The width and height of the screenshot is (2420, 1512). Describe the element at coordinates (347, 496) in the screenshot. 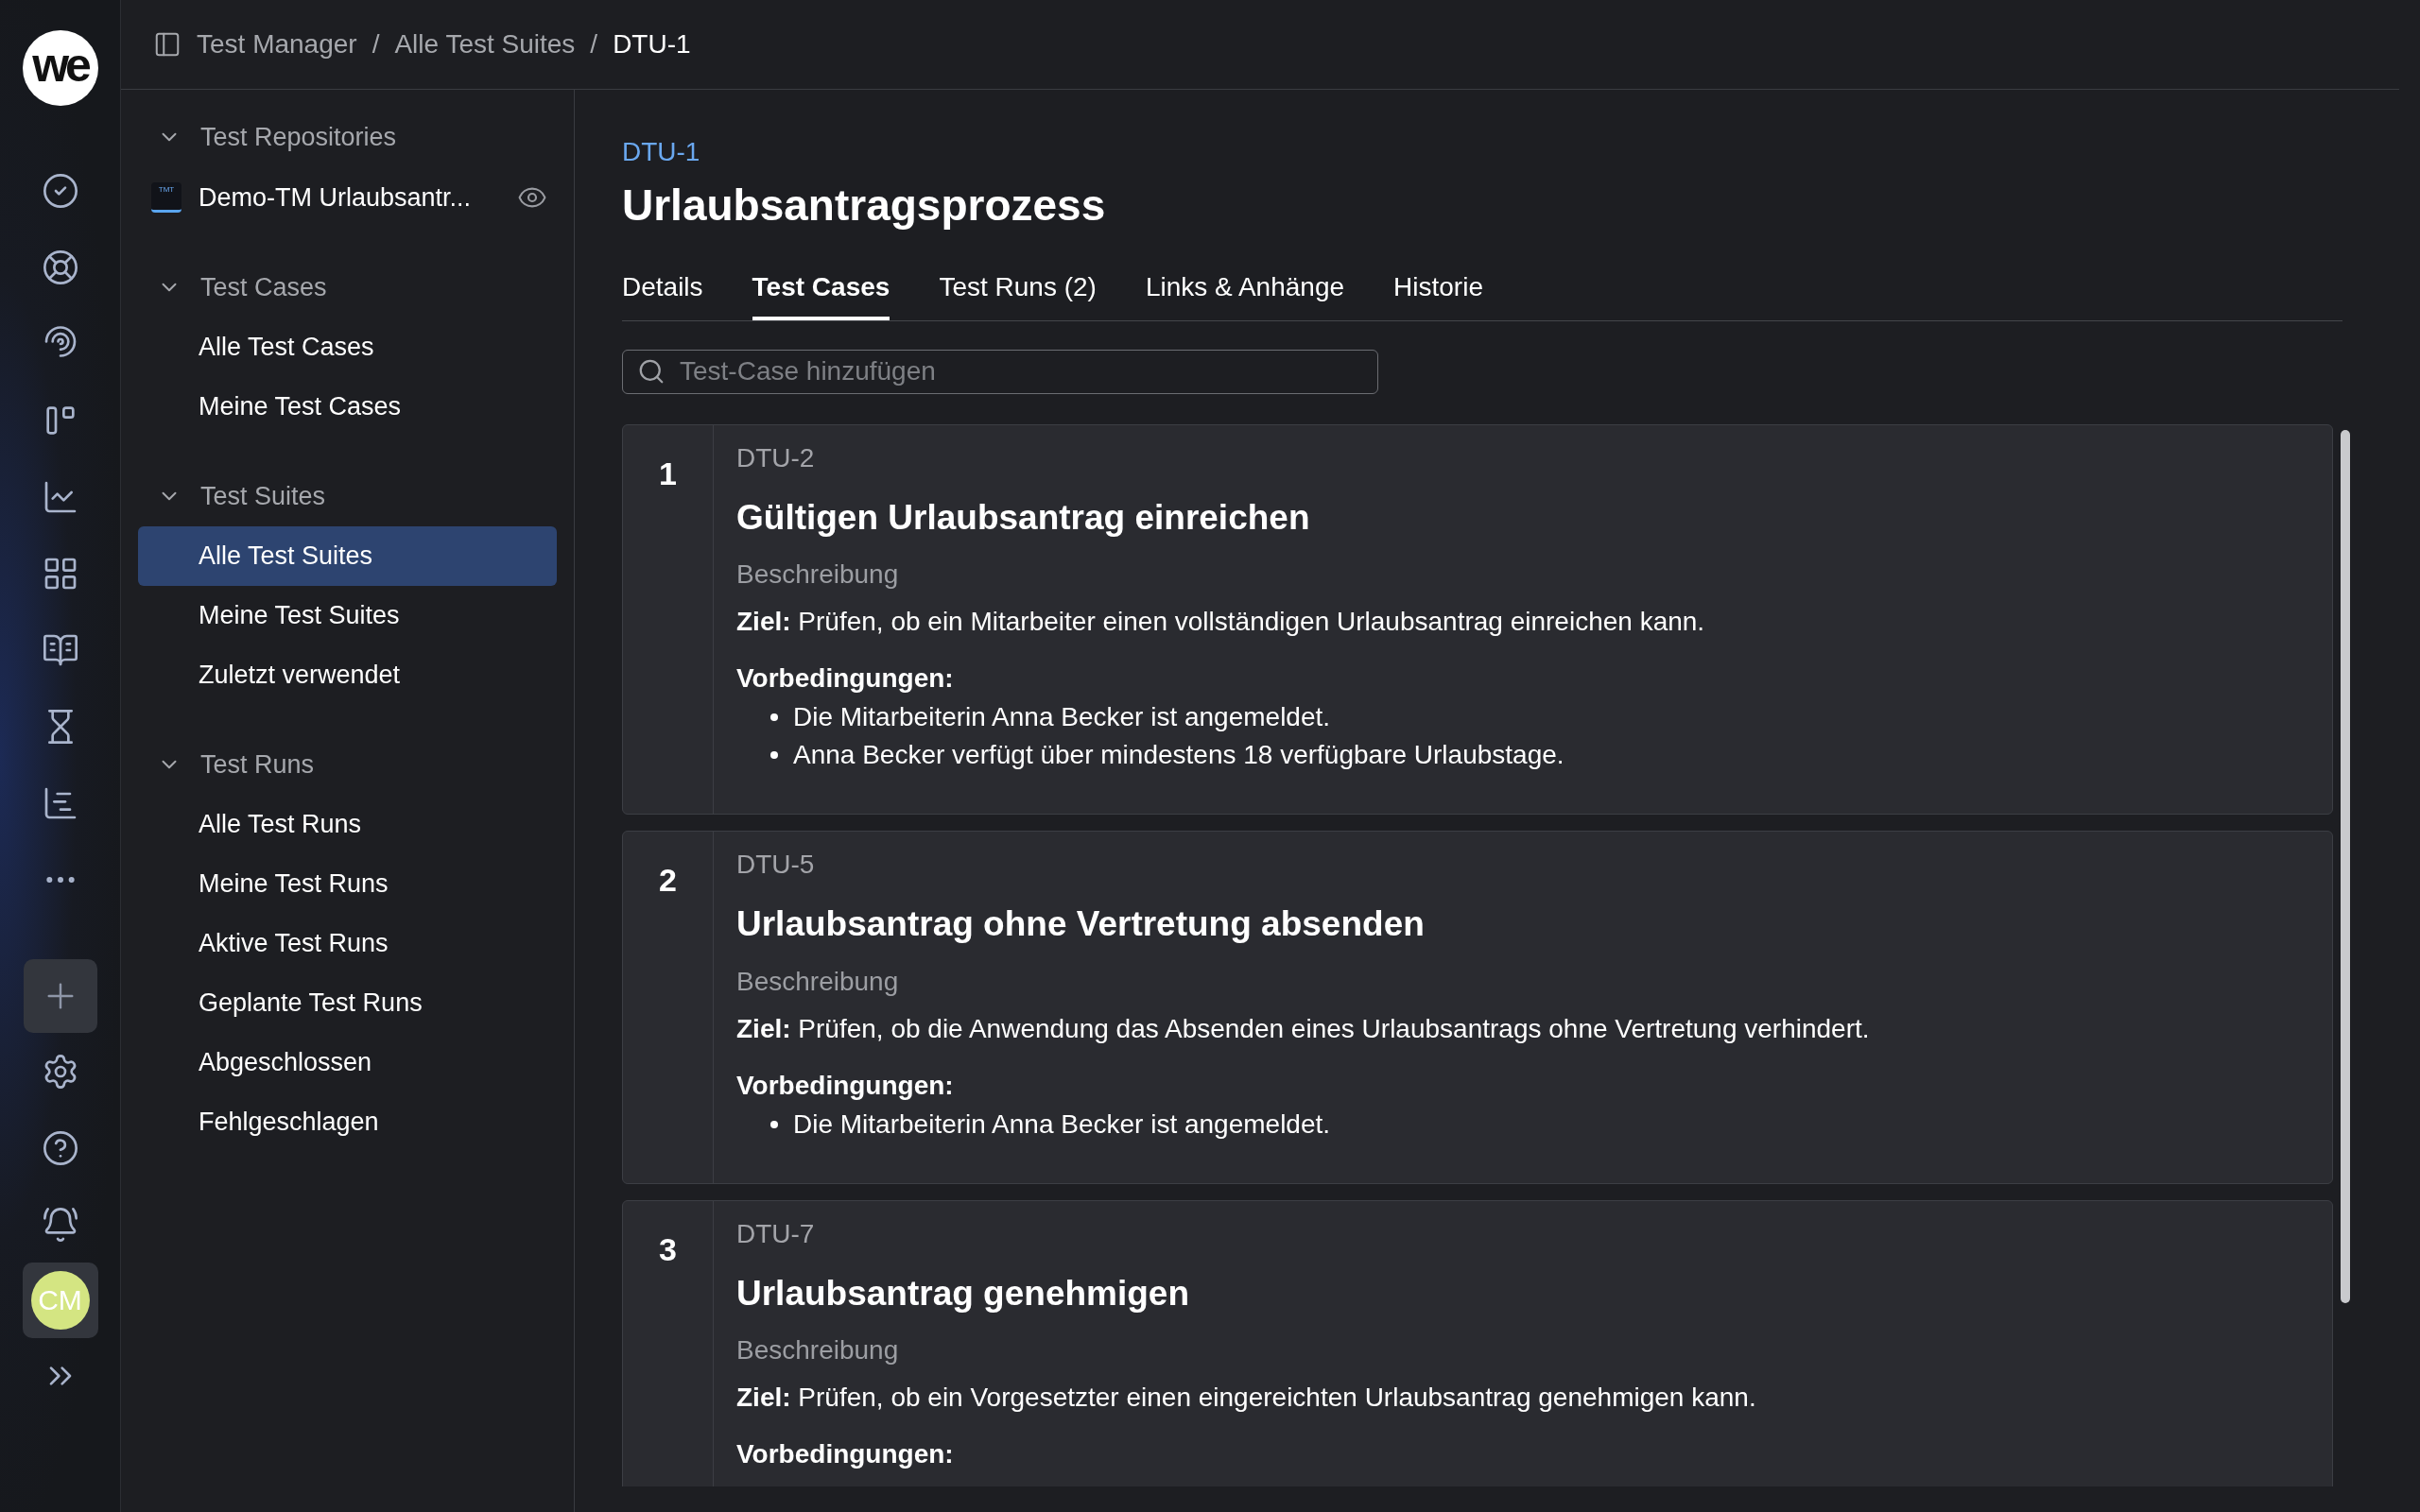

I see `section-header: Test Suites` at that location.